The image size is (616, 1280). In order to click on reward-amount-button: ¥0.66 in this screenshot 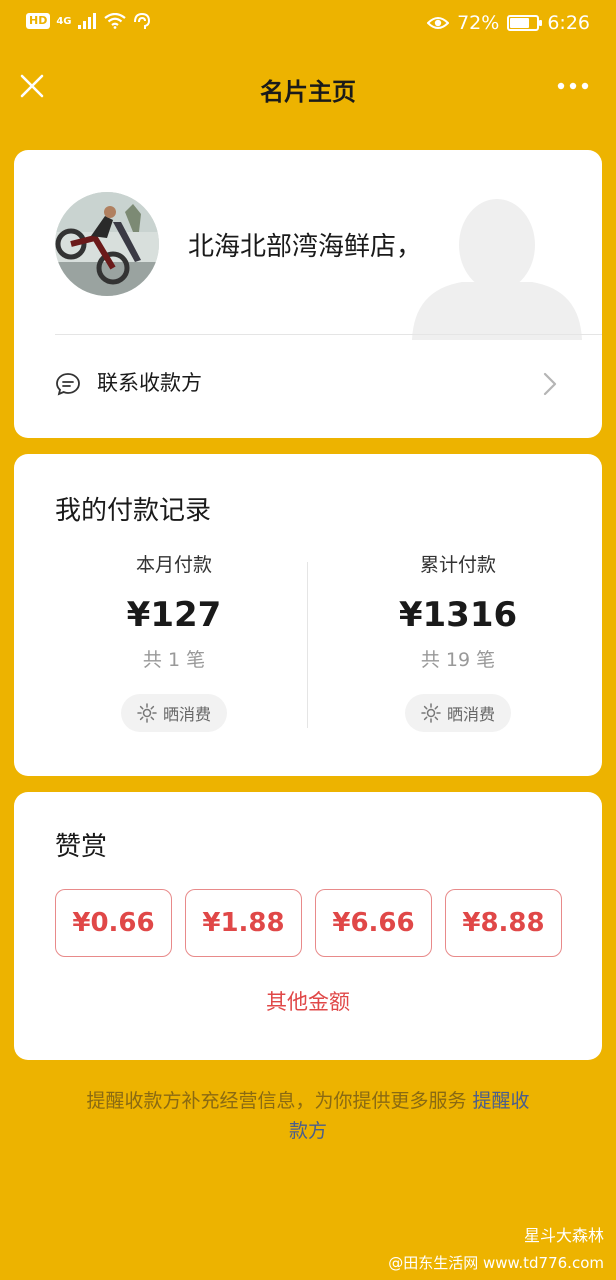, I will do `click(113, 923)`.